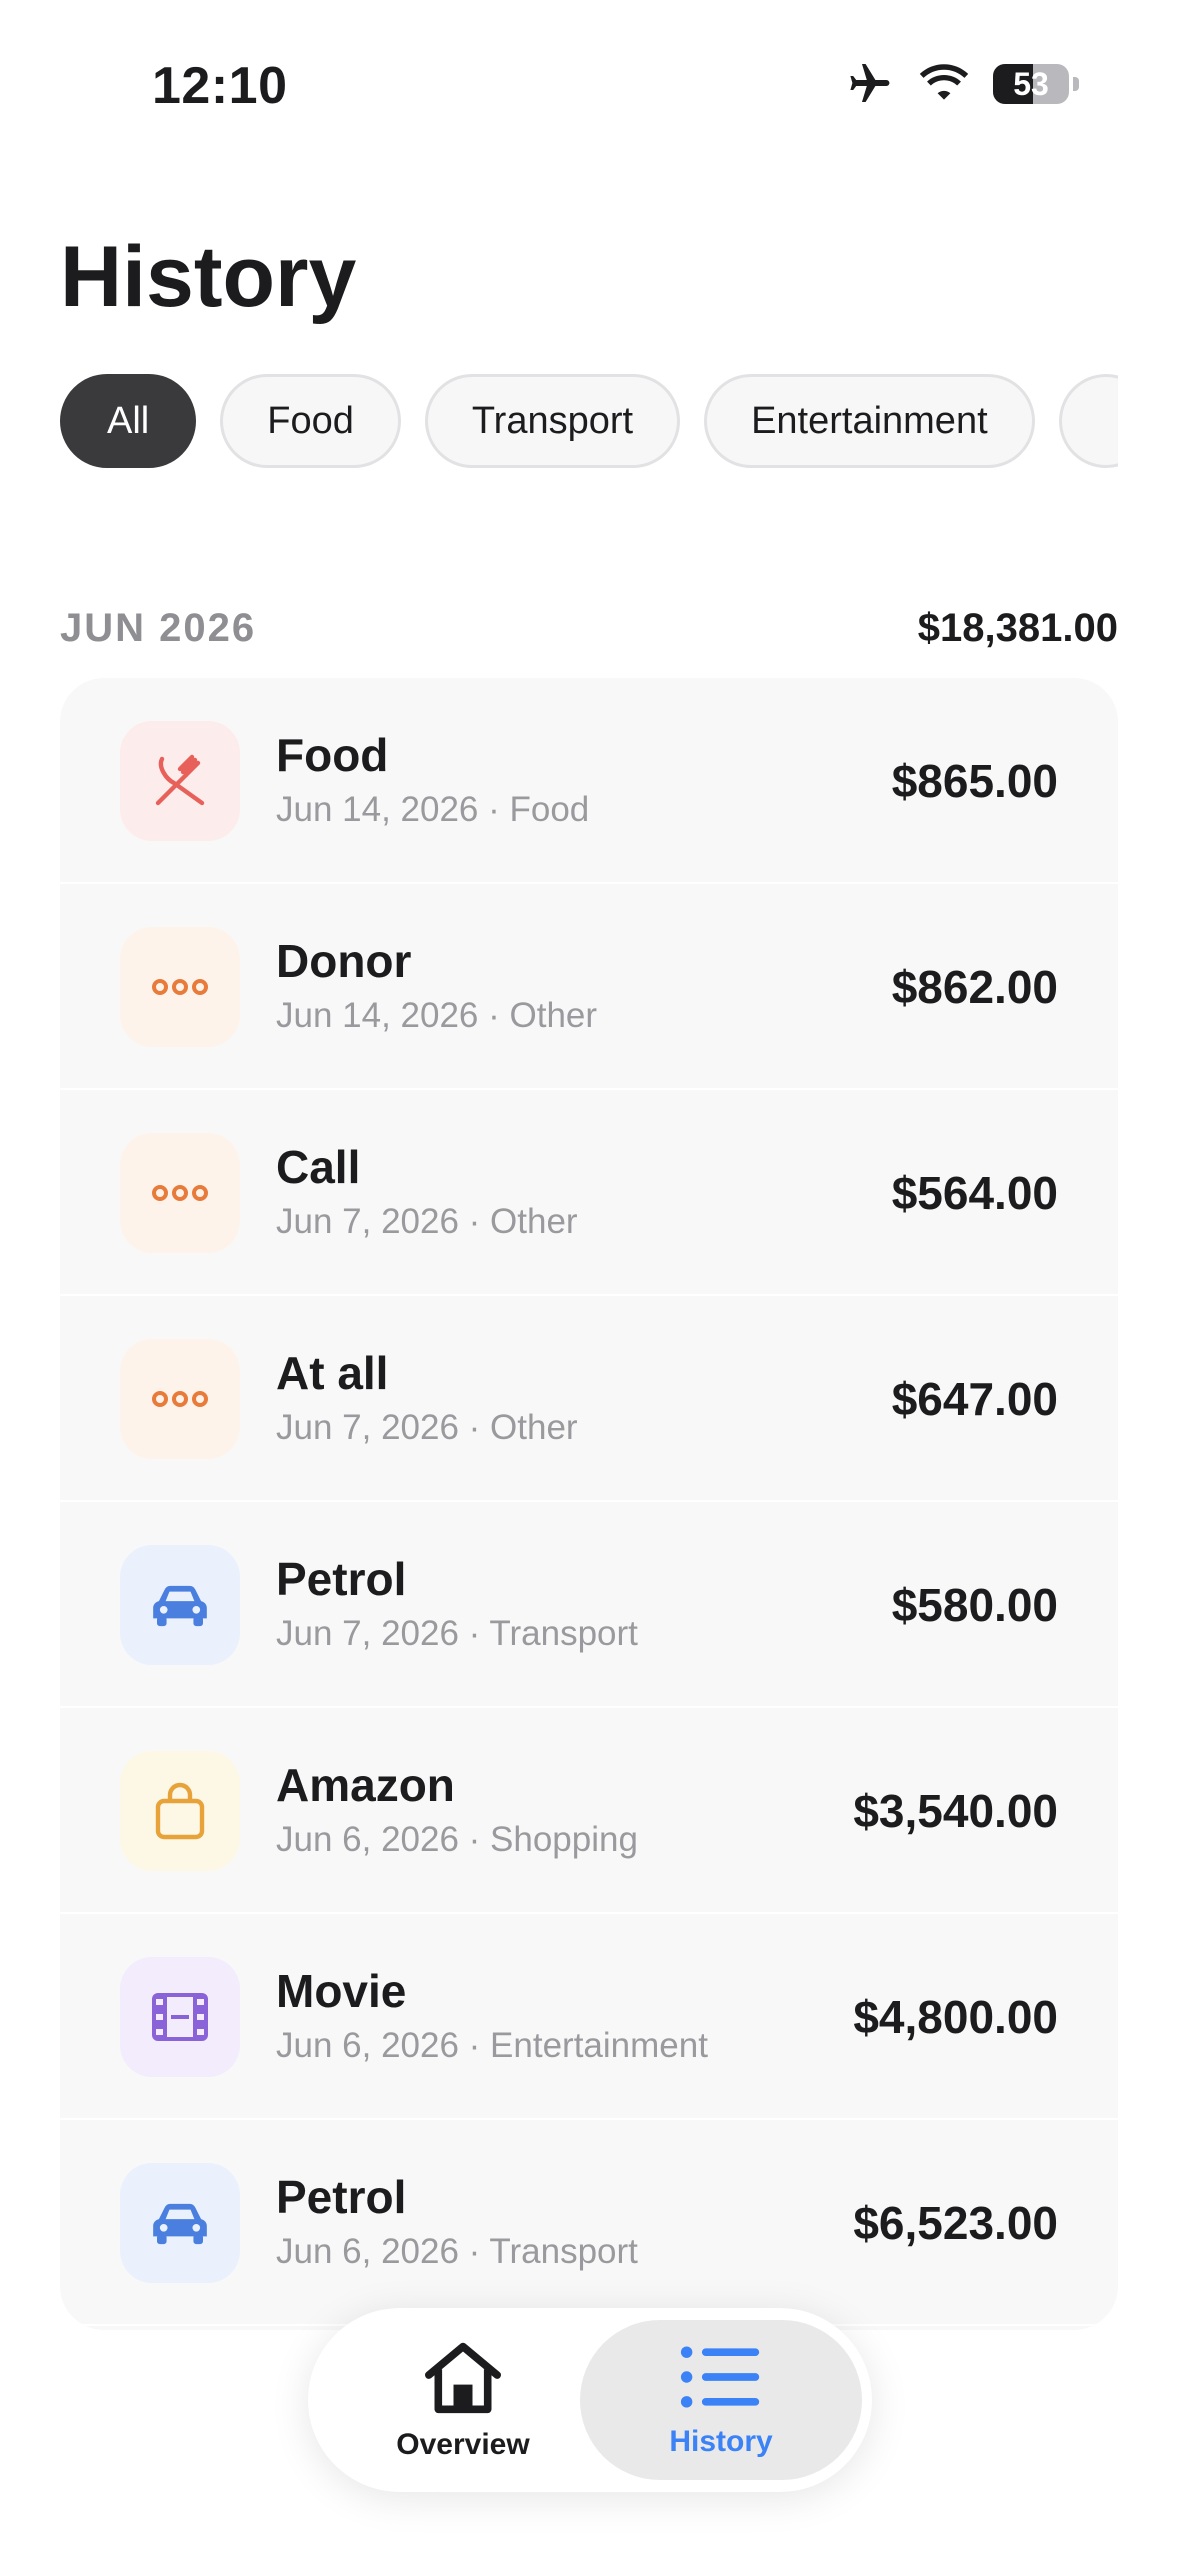  What do you see at coordinates (1088, 421) in the screenshot?
I see `filter-chip-more` at bounding box center [1088, 421].